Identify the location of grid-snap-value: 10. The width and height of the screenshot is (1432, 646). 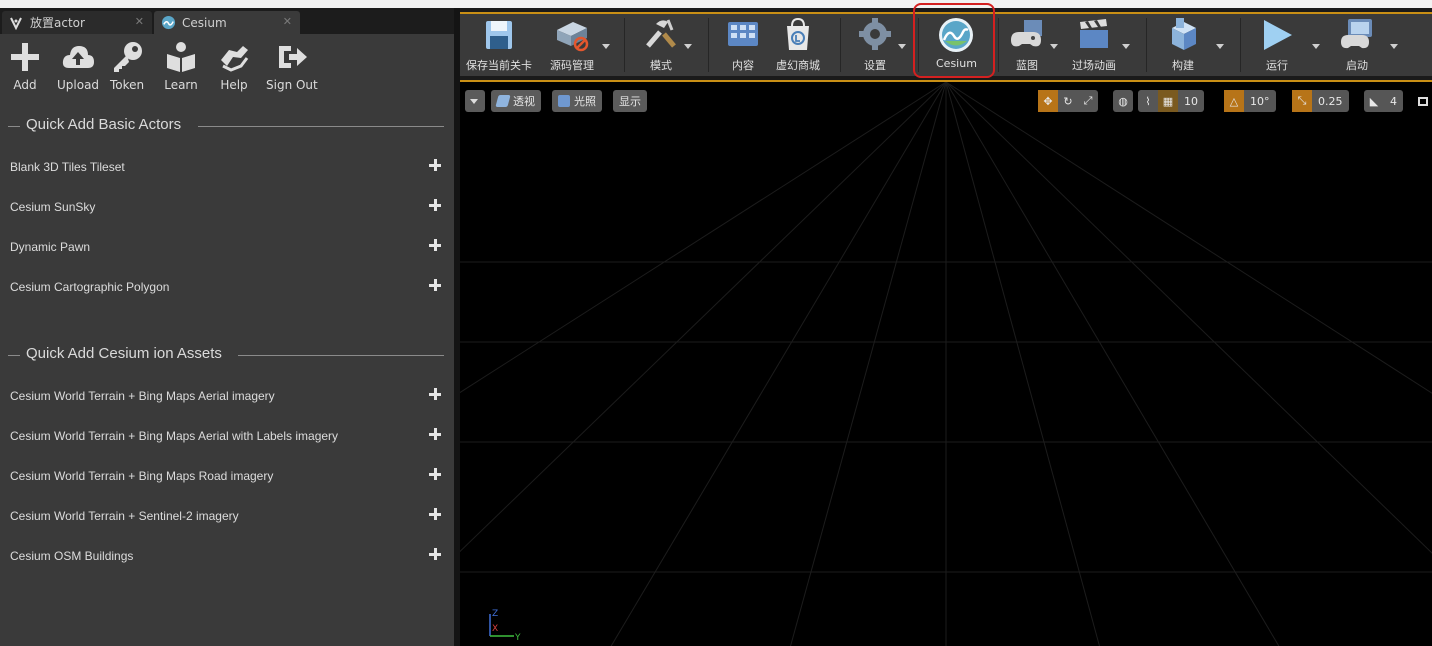
(1191, 101).